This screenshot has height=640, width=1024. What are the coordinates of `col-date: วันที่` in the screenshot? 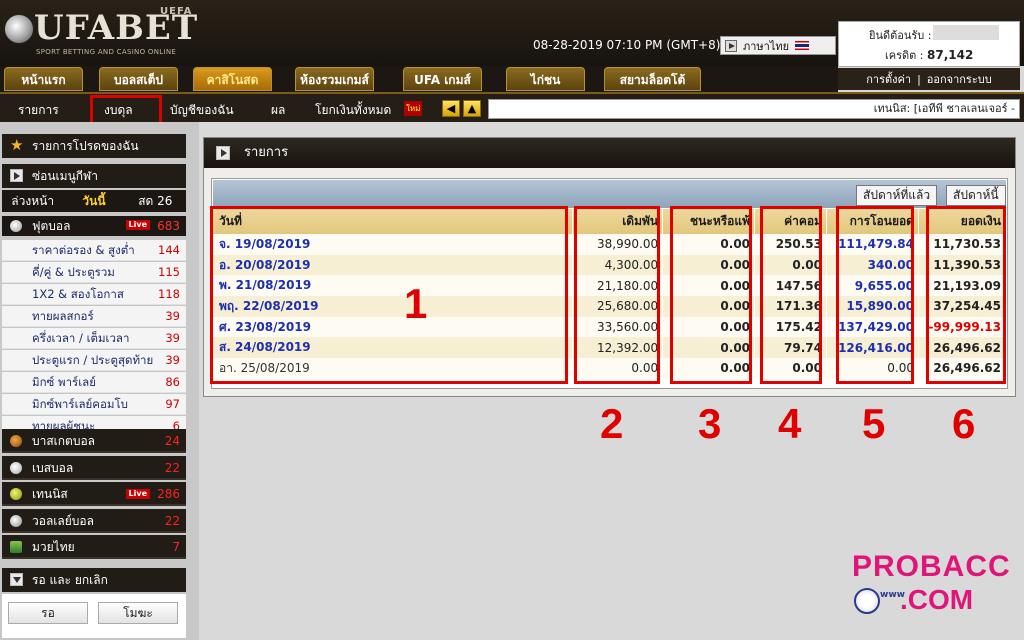 It's located at (393, 221).